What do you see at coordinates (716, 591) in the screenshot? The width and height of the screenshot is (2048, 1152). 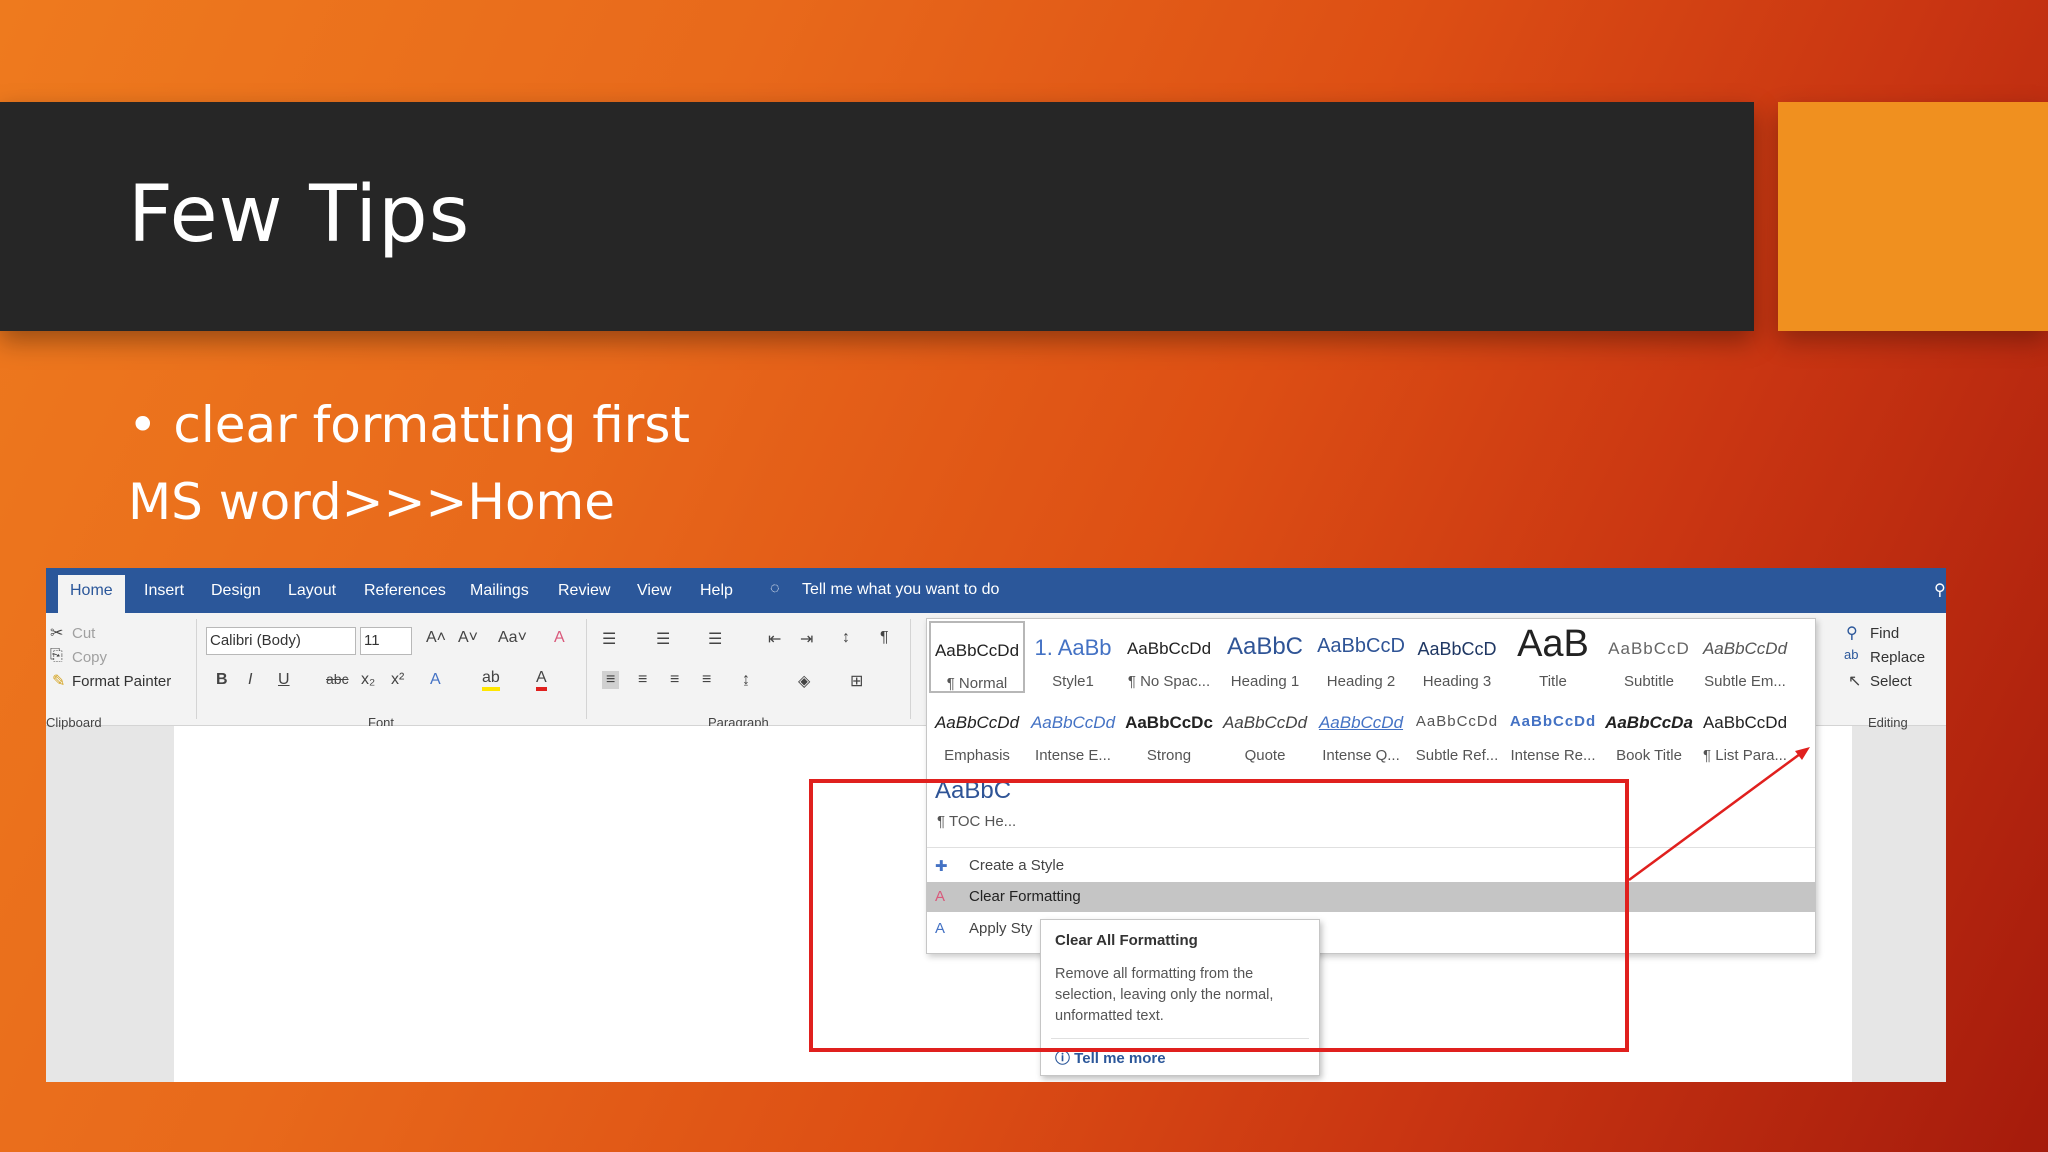 I see `tab-help: Help` at bounding box center [716, 591].